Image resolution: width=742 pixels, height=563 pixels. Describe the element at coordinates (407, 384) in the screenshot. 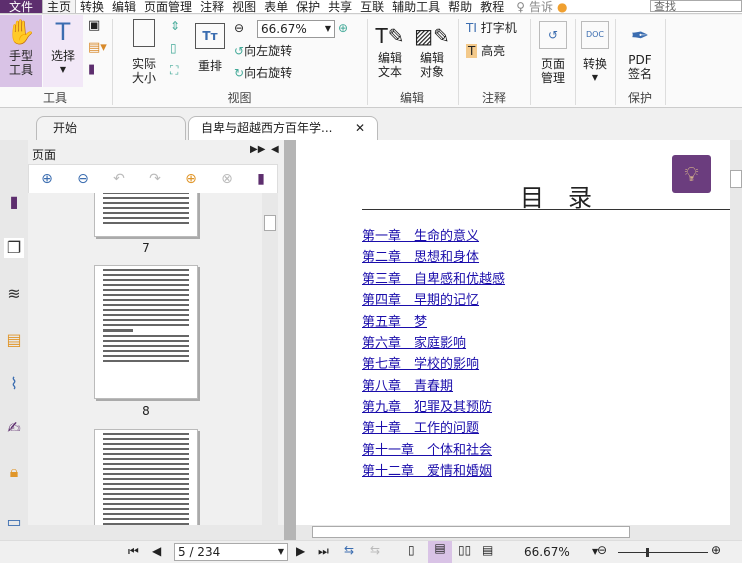

I see `toc-link: 第八章 青春期` at that location.